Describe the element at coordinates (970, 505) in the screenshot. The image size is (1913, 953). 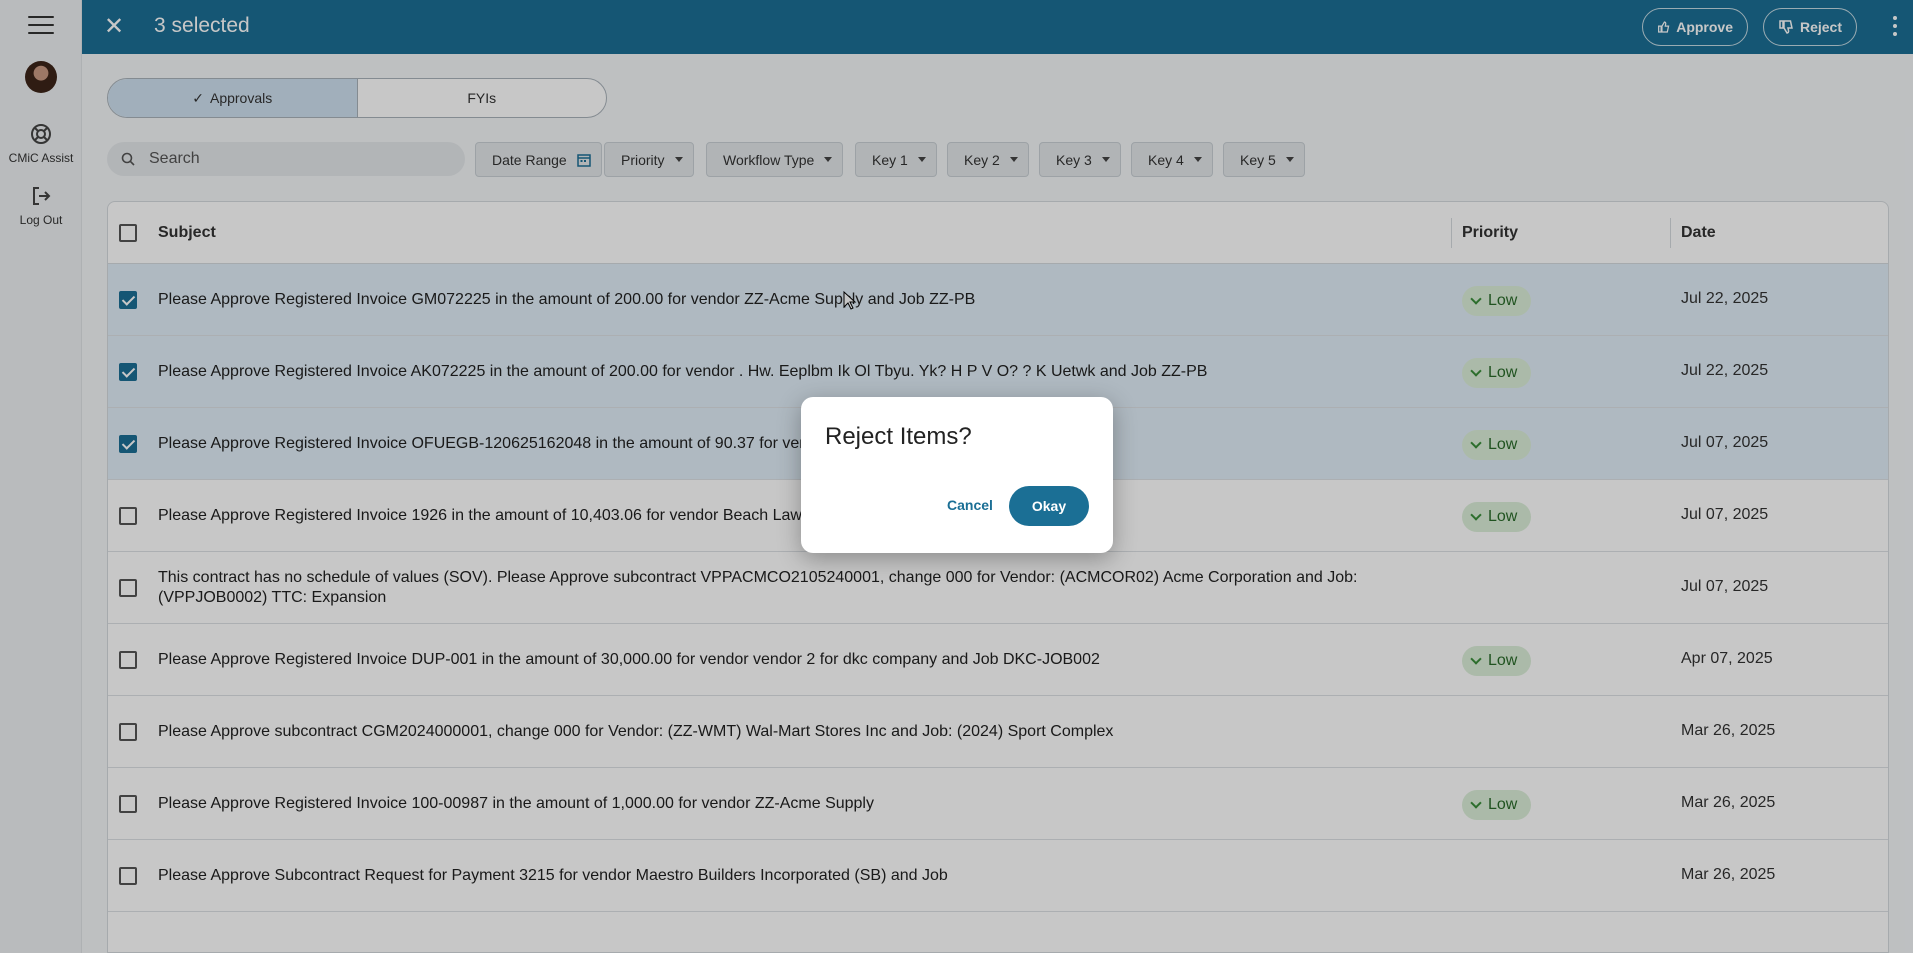
I see `cancel-button: Cancel` at that location.